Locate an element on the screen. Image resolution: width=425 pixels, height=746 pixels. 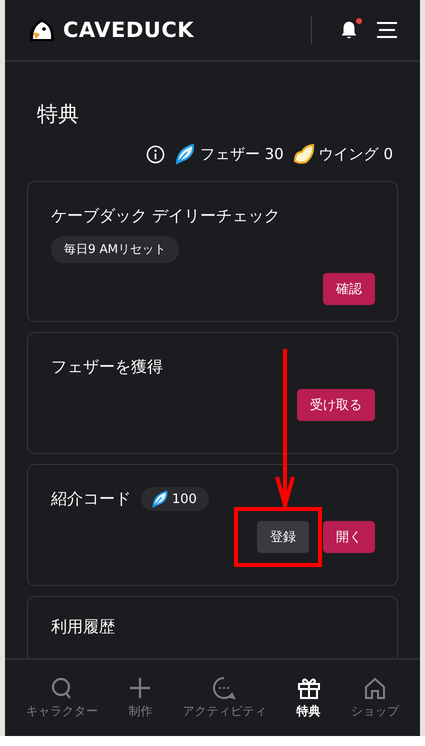
wing-icon is located at coordinates (303, 154).